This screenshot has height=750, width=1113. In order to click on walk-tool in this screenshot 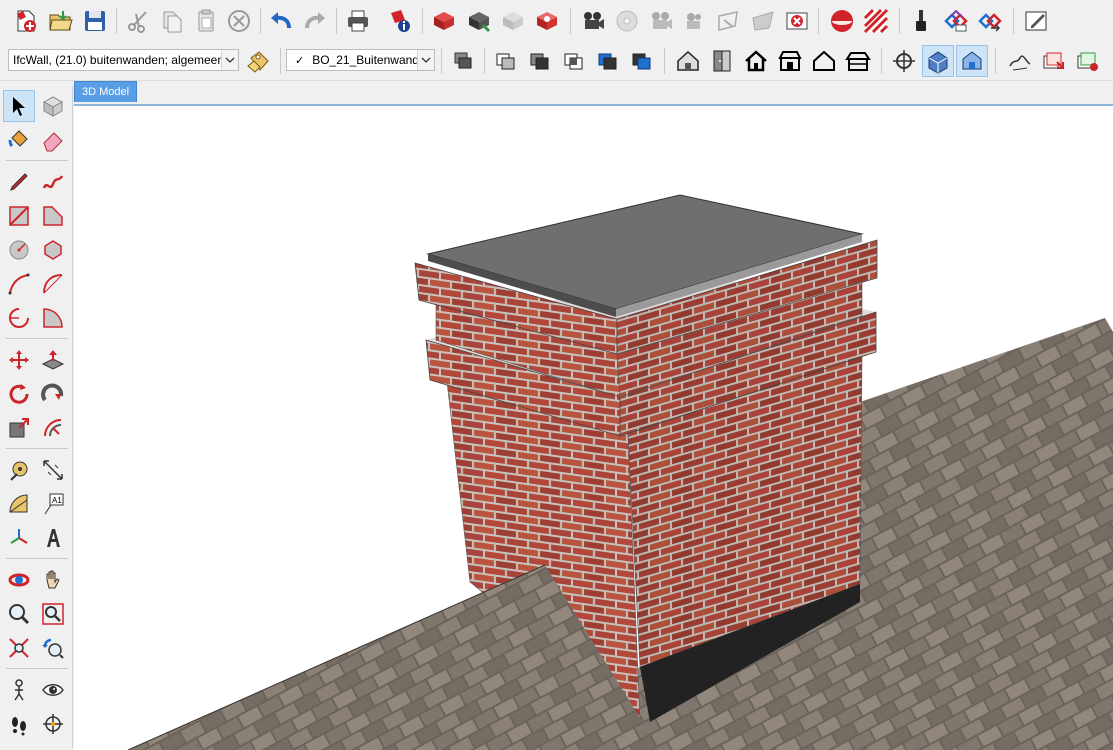, I will do `click(19, 724)`.